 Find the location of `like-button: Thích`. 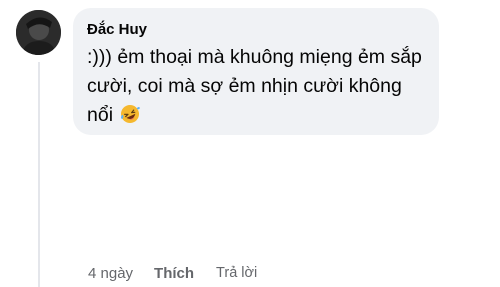

like-button: Thích is located at coordinates (174, 273).